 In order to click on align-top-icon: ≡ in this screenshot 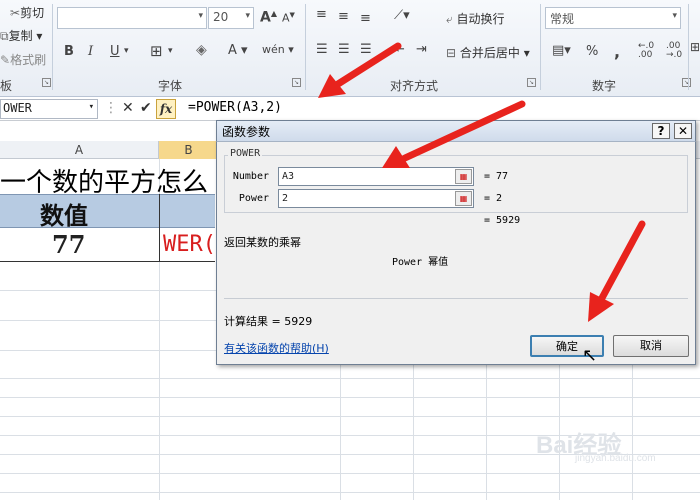, I will do `click(321, 14)`.